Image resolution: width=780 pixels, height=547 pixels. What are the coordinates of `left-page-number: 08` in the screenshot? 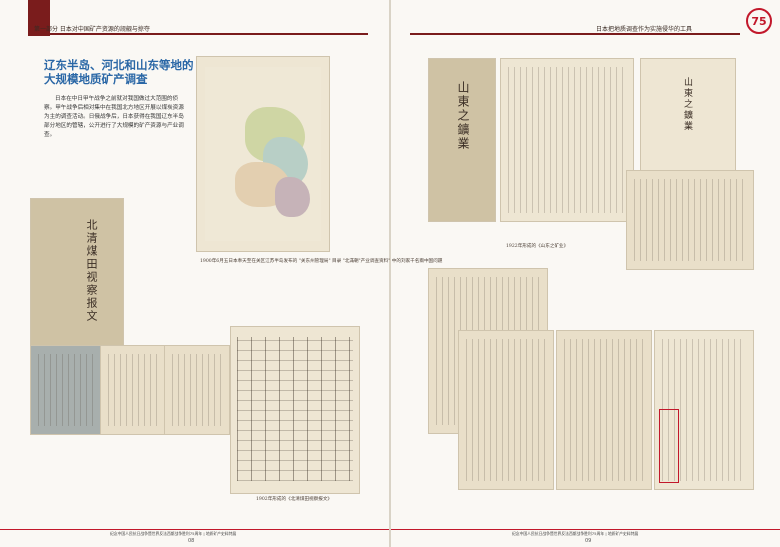 It's located at (191, 541).